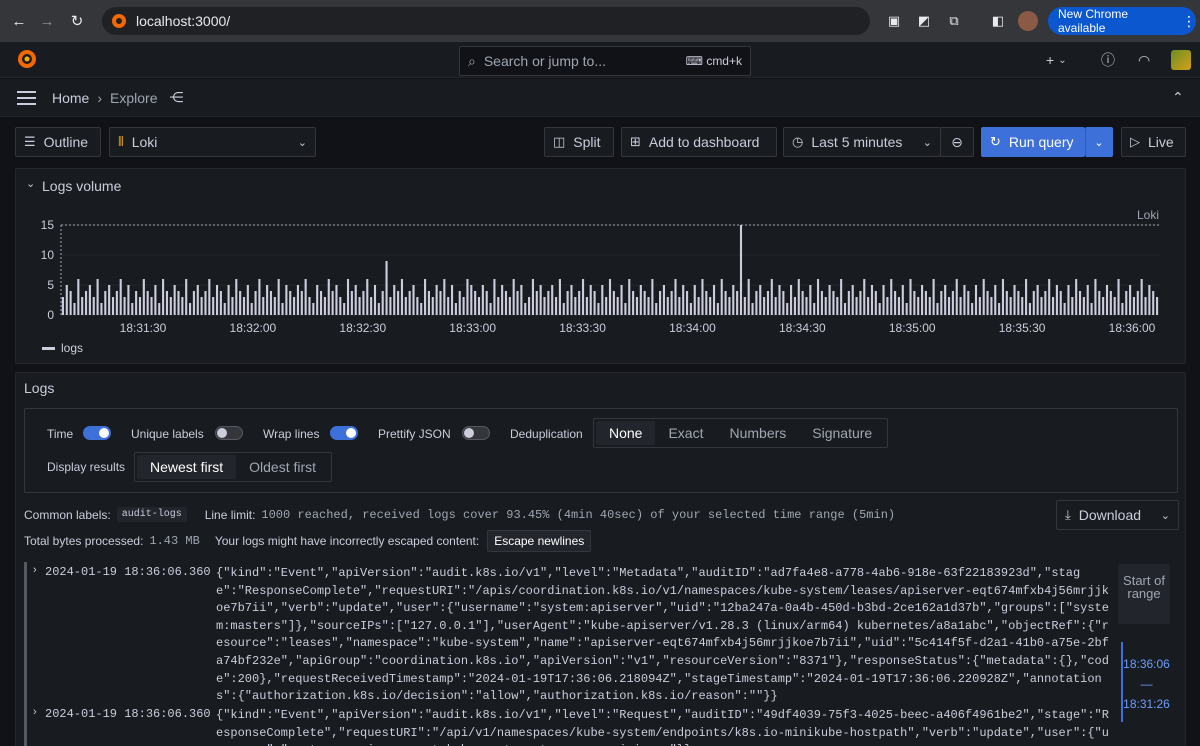 Image resolution: width=1200 pixels, height=746 pixels. What do you see at coordinates (1144, 60) in the screenshot?
I see `news-feed-icon: ◠` at bounding box center [1144, 60].